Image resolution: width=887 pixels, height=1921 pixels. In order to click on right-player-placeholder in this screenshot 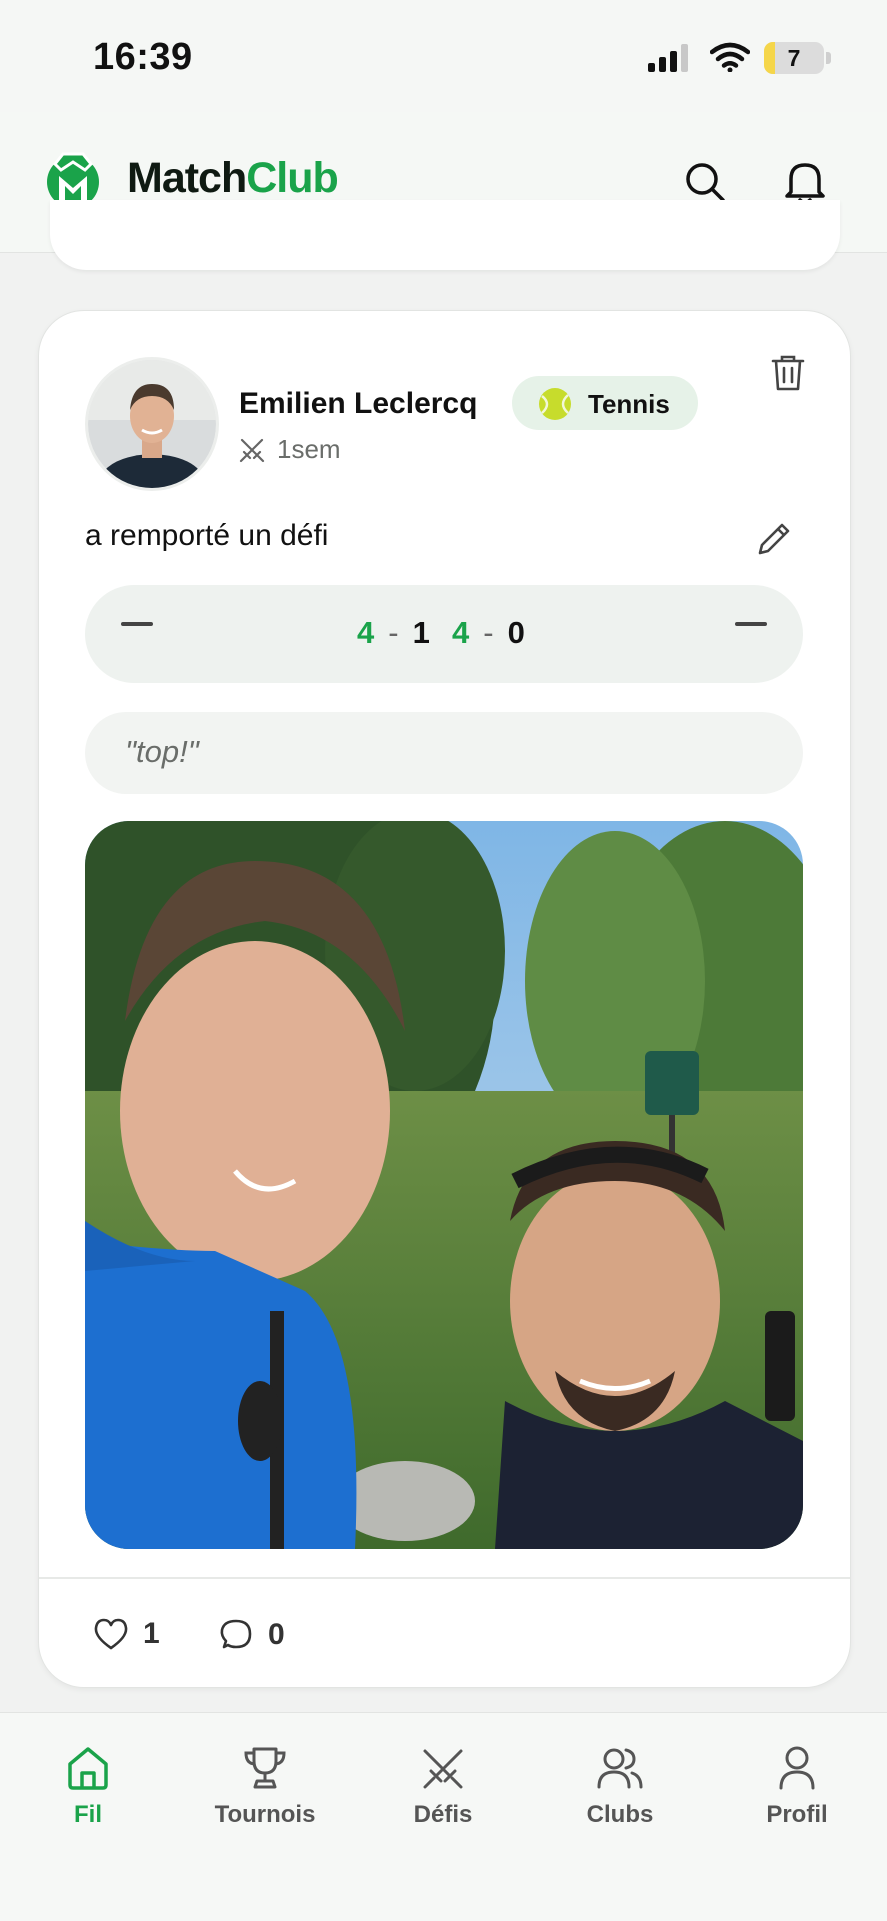, I will do `click(751, 624)`.